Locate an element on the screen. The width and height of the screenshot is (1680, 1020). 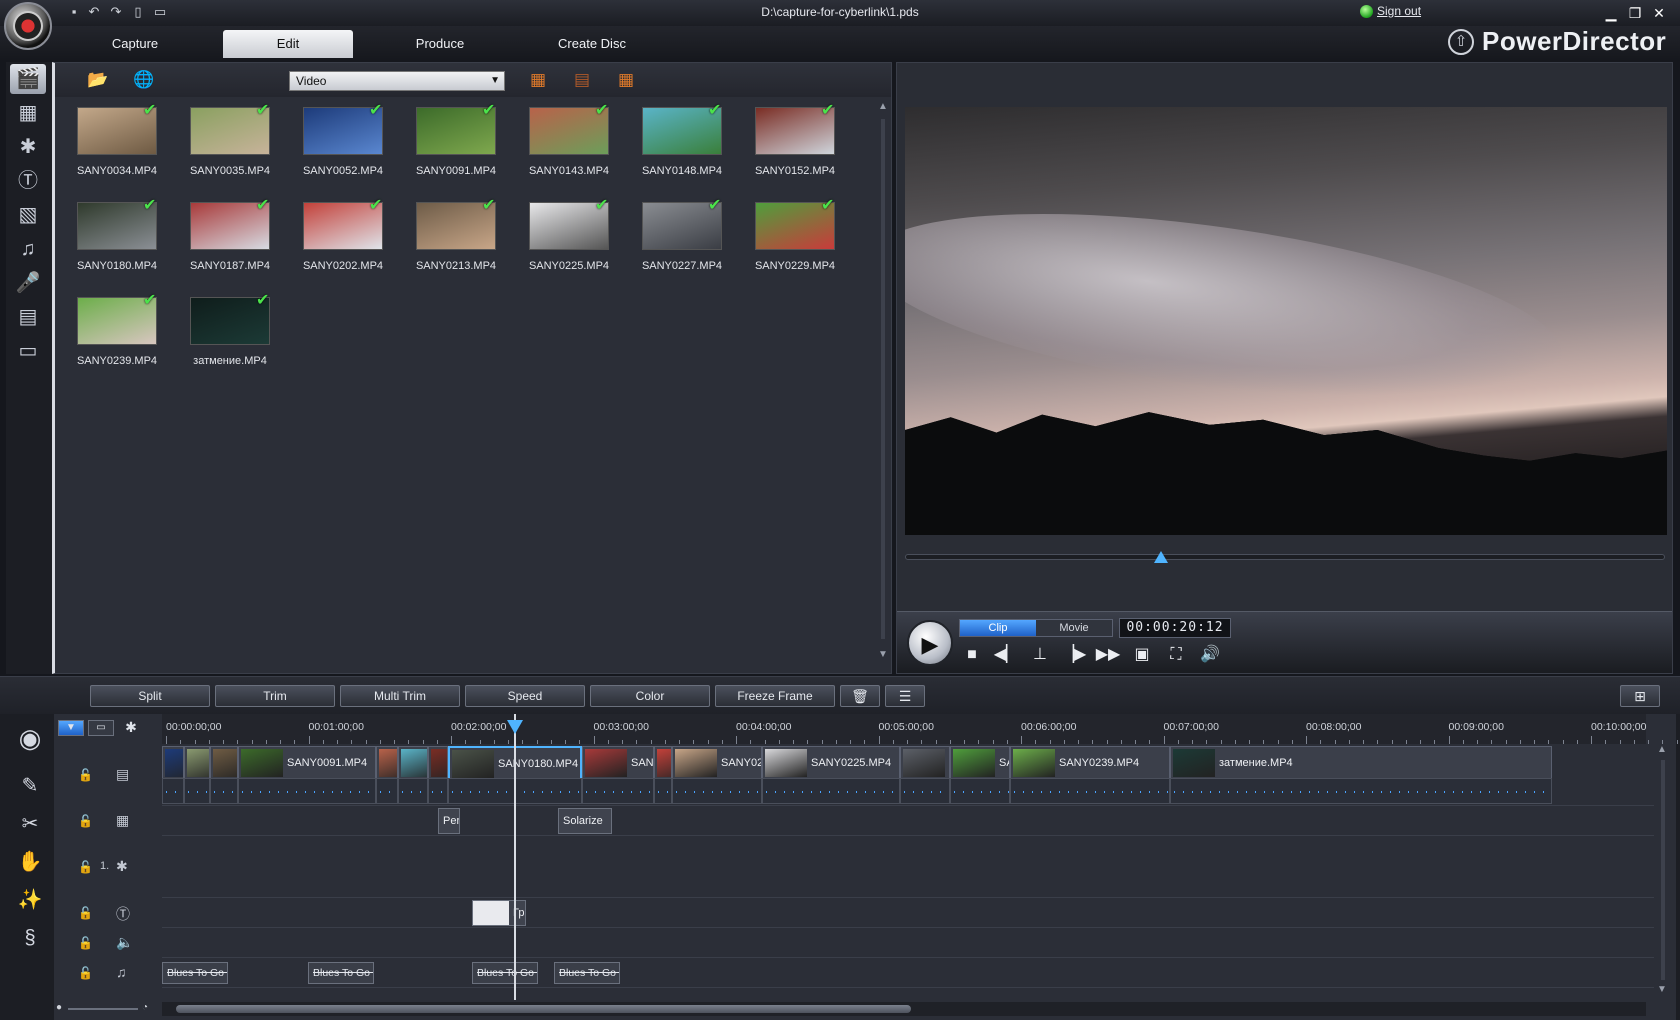
app-logo is located at coordinates (28, 26).